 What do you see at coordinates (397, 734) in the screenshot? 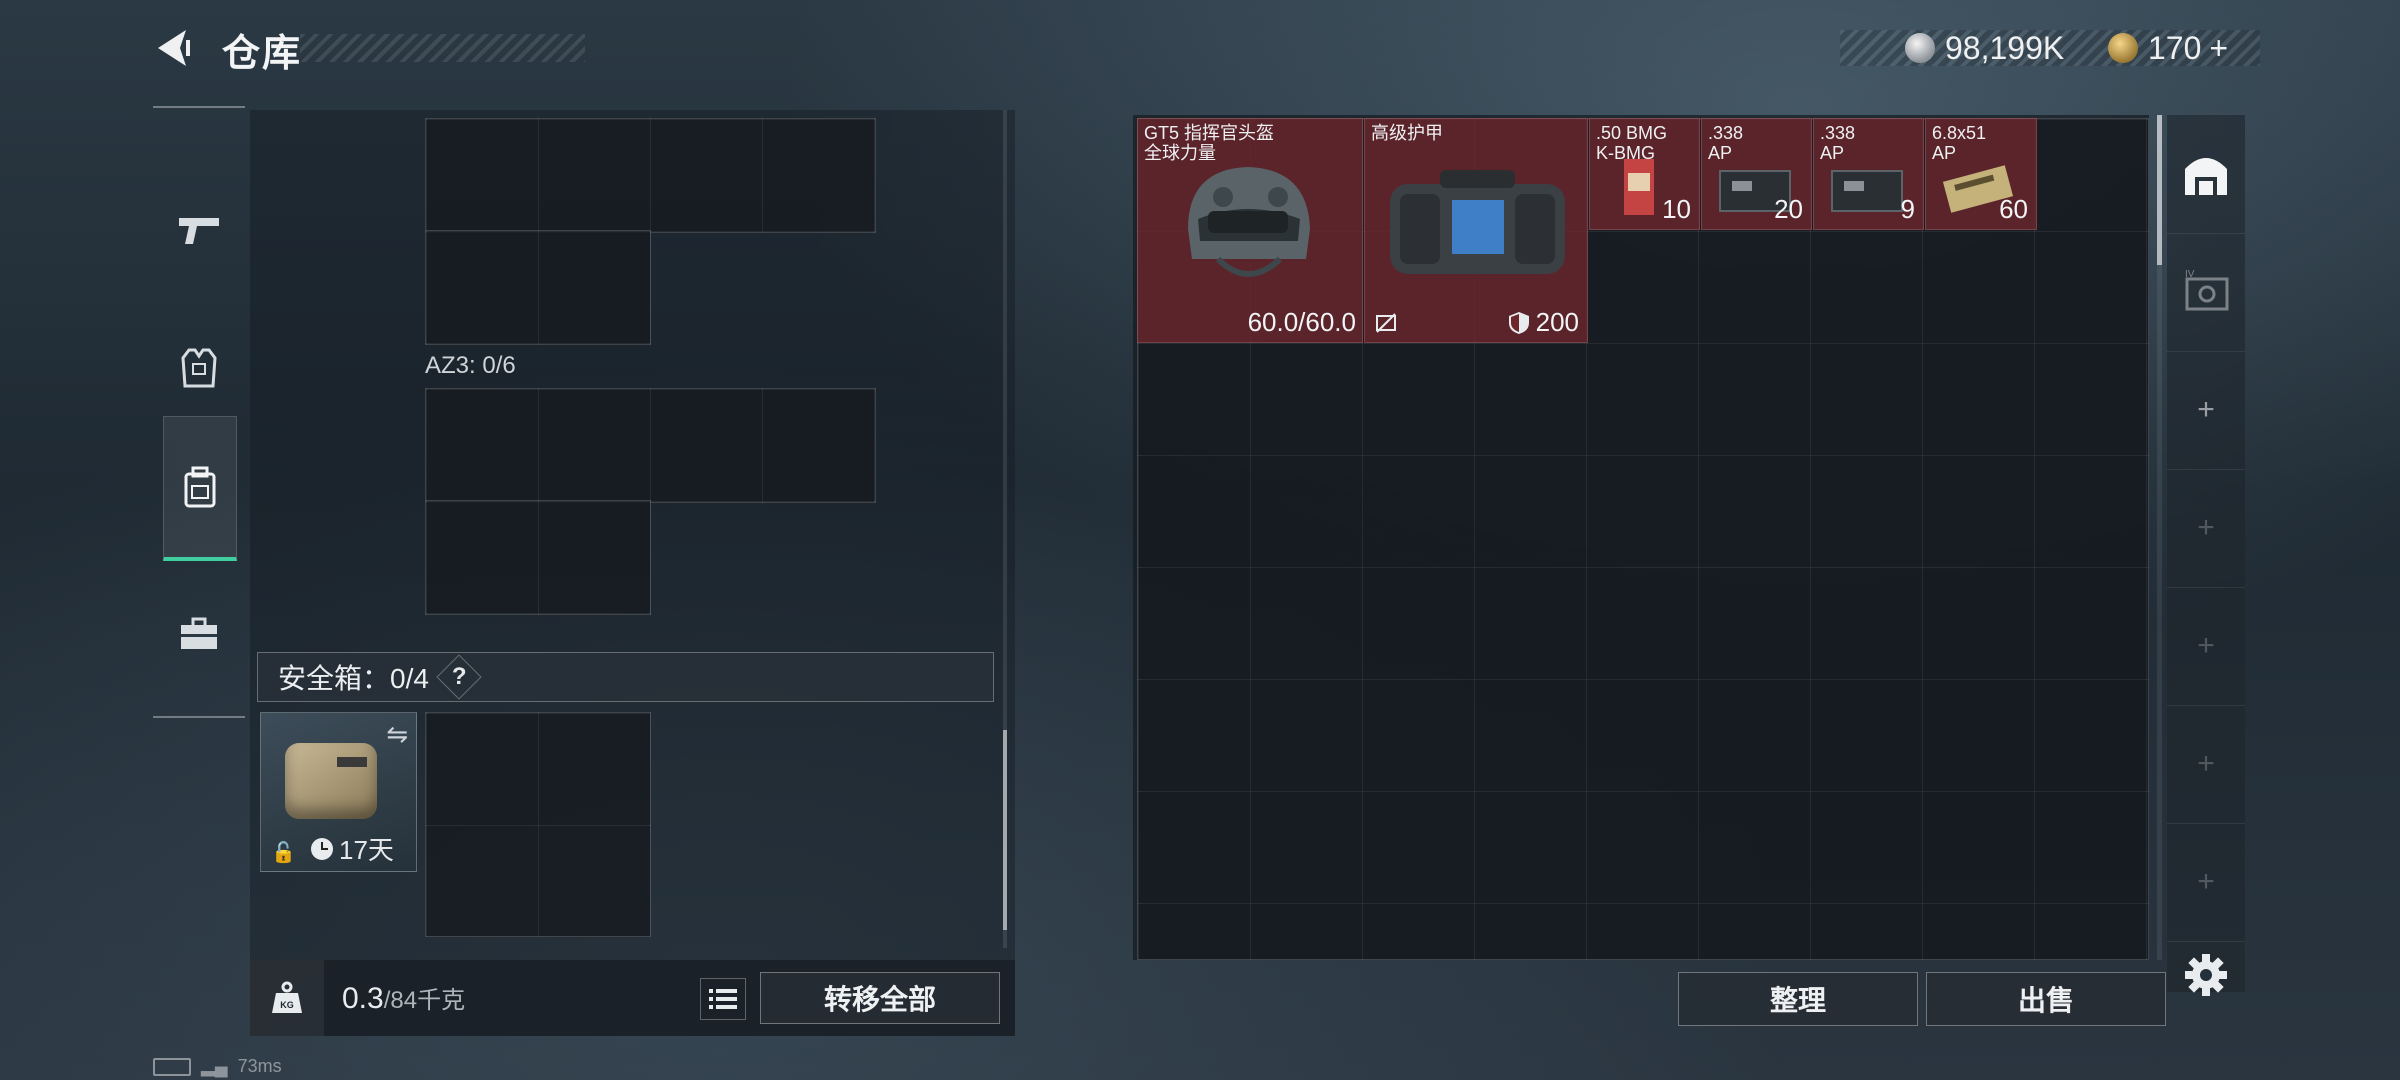
I see `swap-icon: ⇋` at bounding box center [397, 734].